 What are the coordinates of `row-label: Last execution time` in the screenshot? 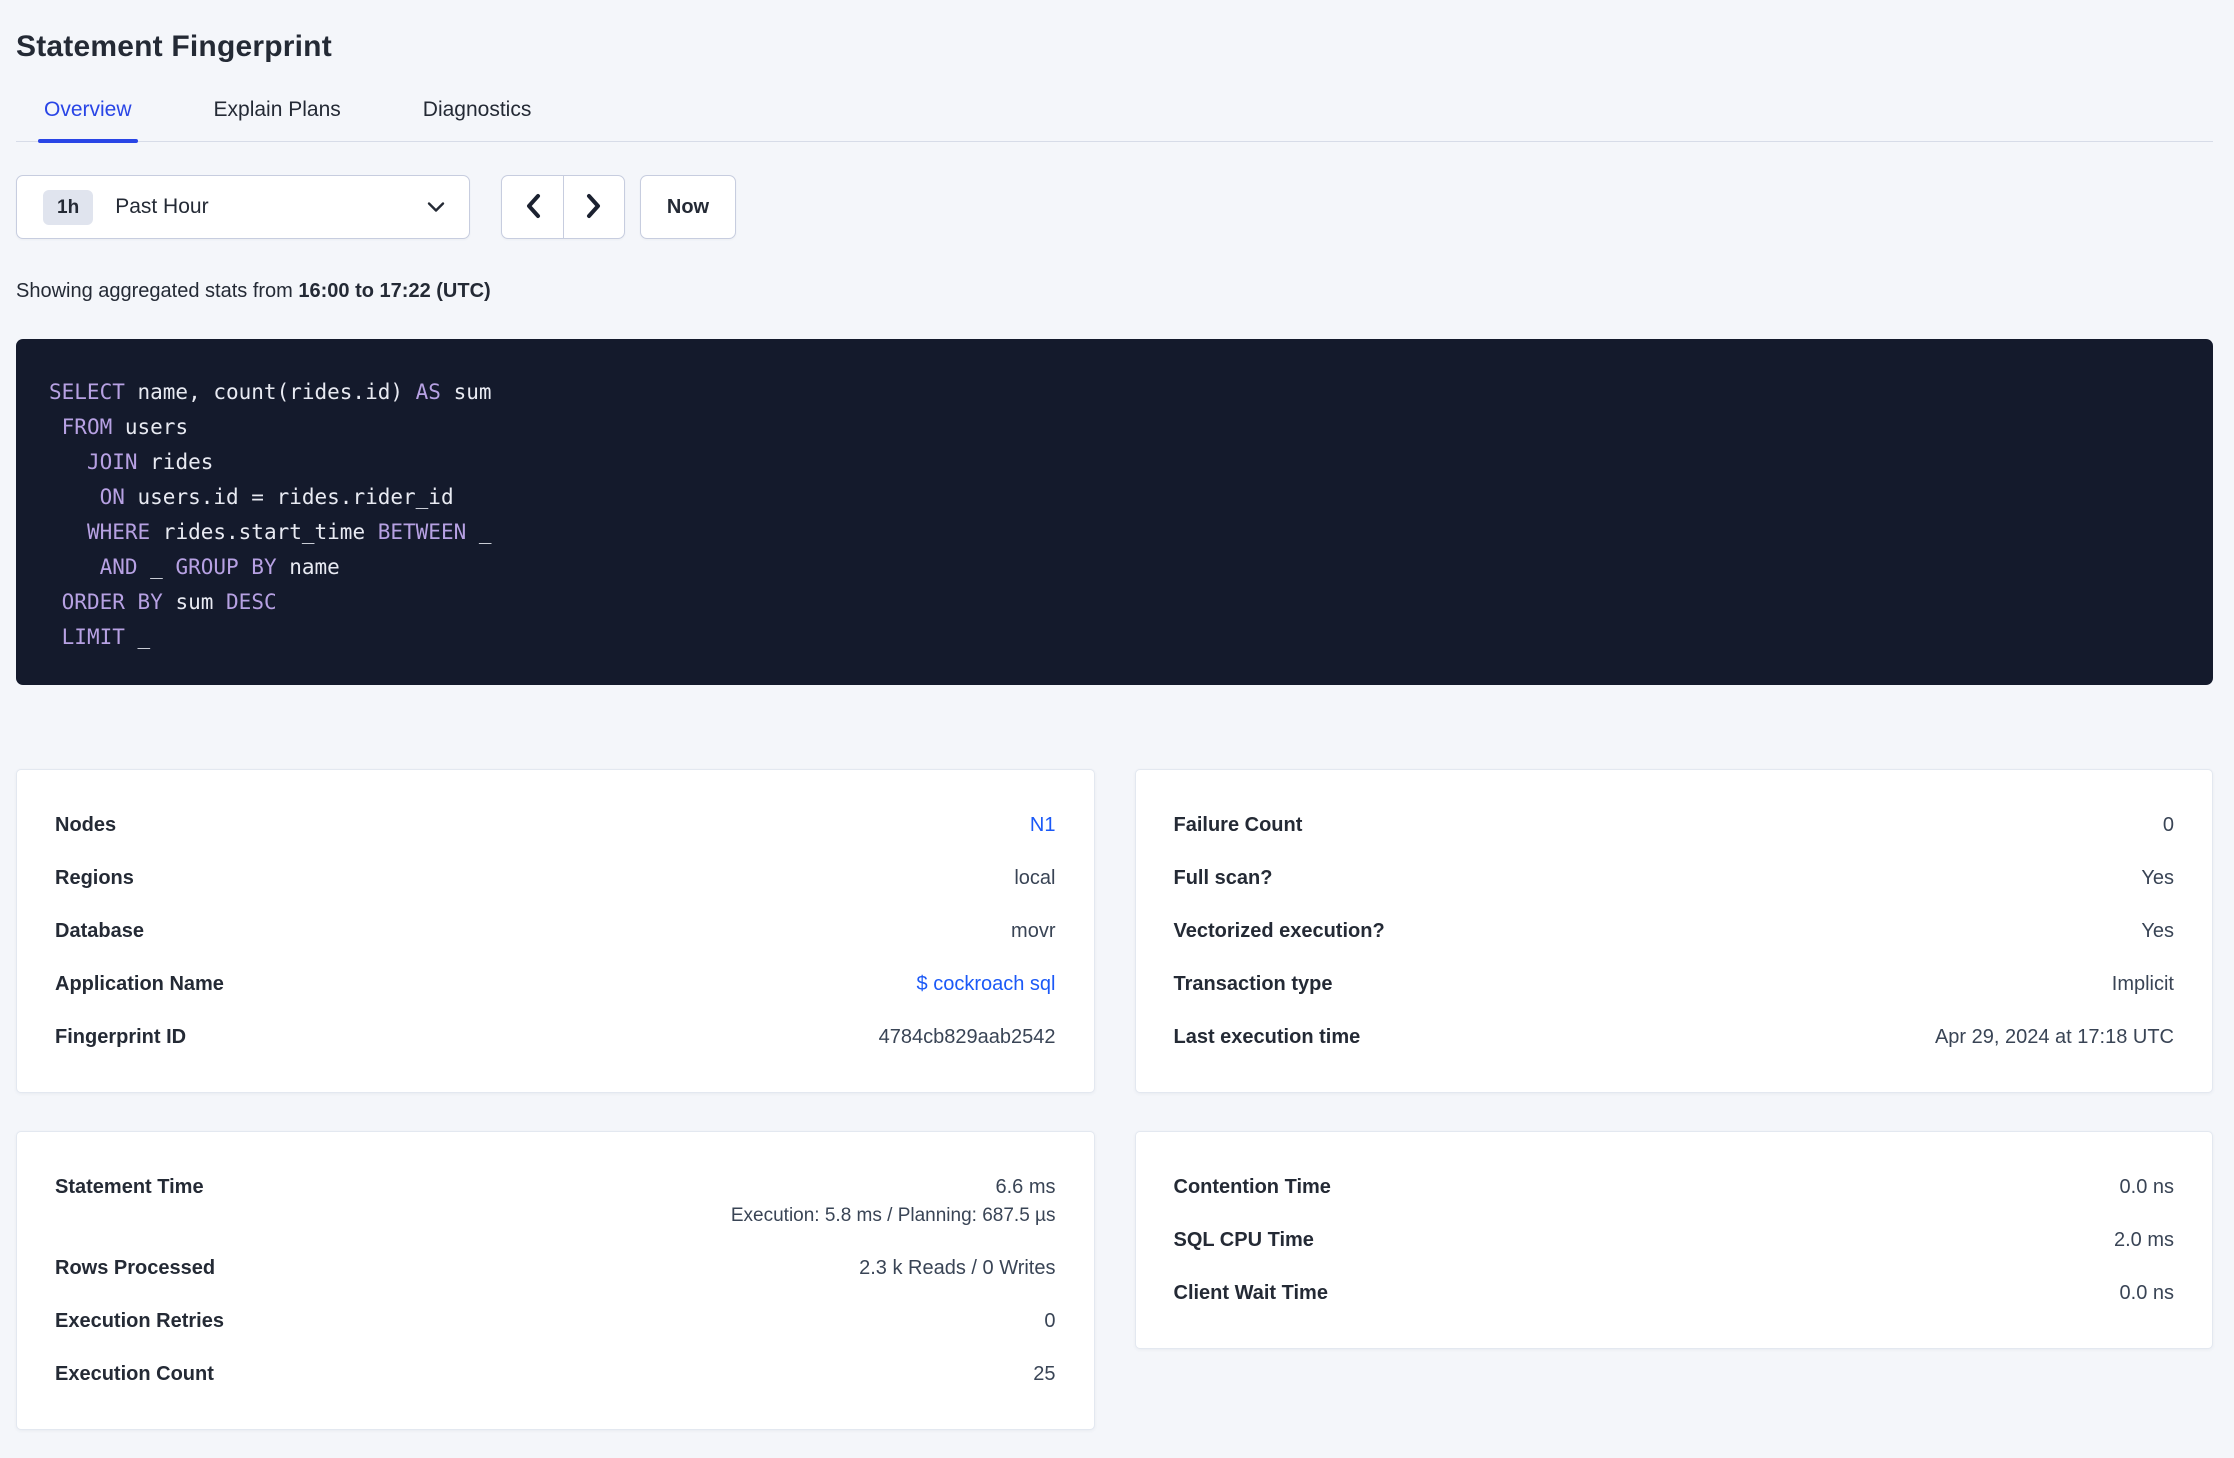 It's located at (1267, 1037).